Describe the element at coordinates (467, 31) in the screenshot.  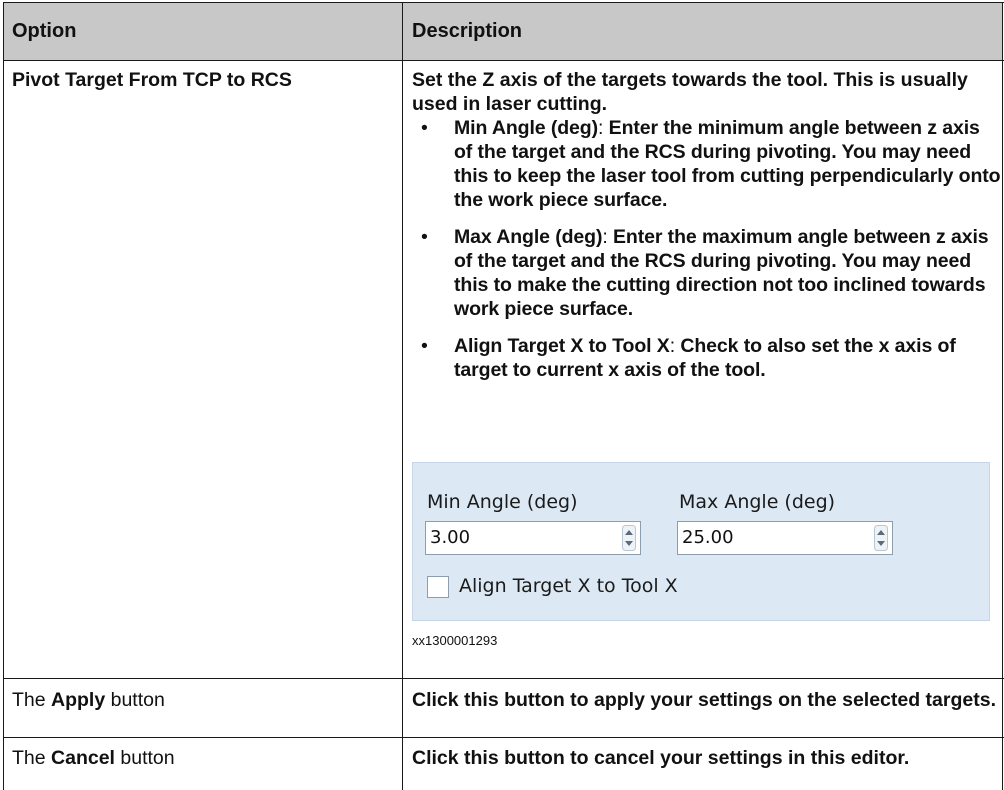
I see `header-description: Description` at that location.